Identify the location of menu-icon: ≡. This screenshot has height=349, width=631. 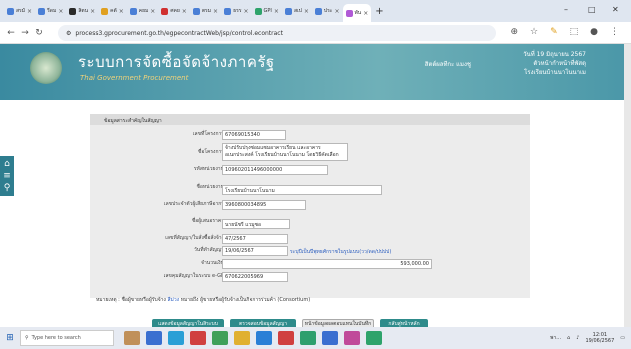
(7, 176).